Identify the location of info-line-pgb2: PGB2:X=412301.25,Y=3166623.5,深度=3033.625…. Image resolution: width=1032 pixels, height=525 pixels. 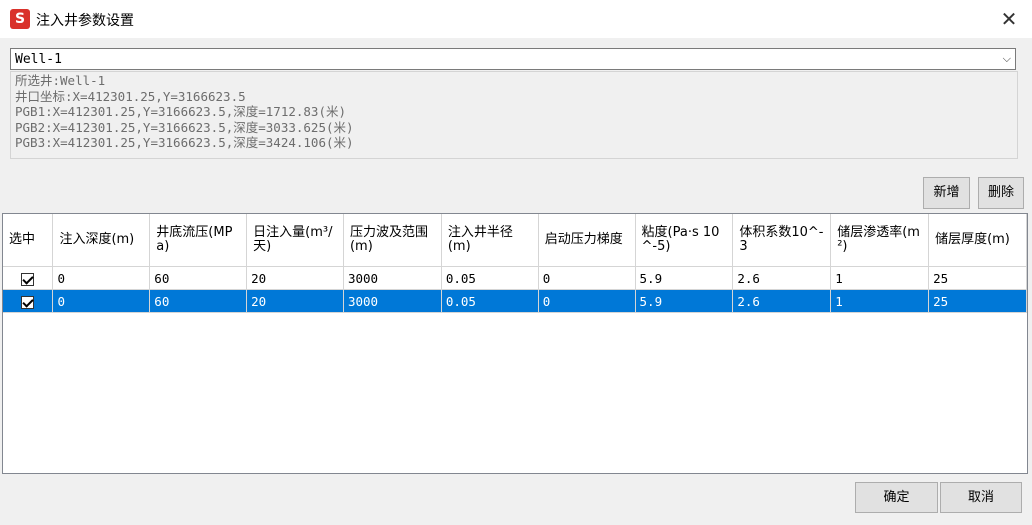
(184, 127).